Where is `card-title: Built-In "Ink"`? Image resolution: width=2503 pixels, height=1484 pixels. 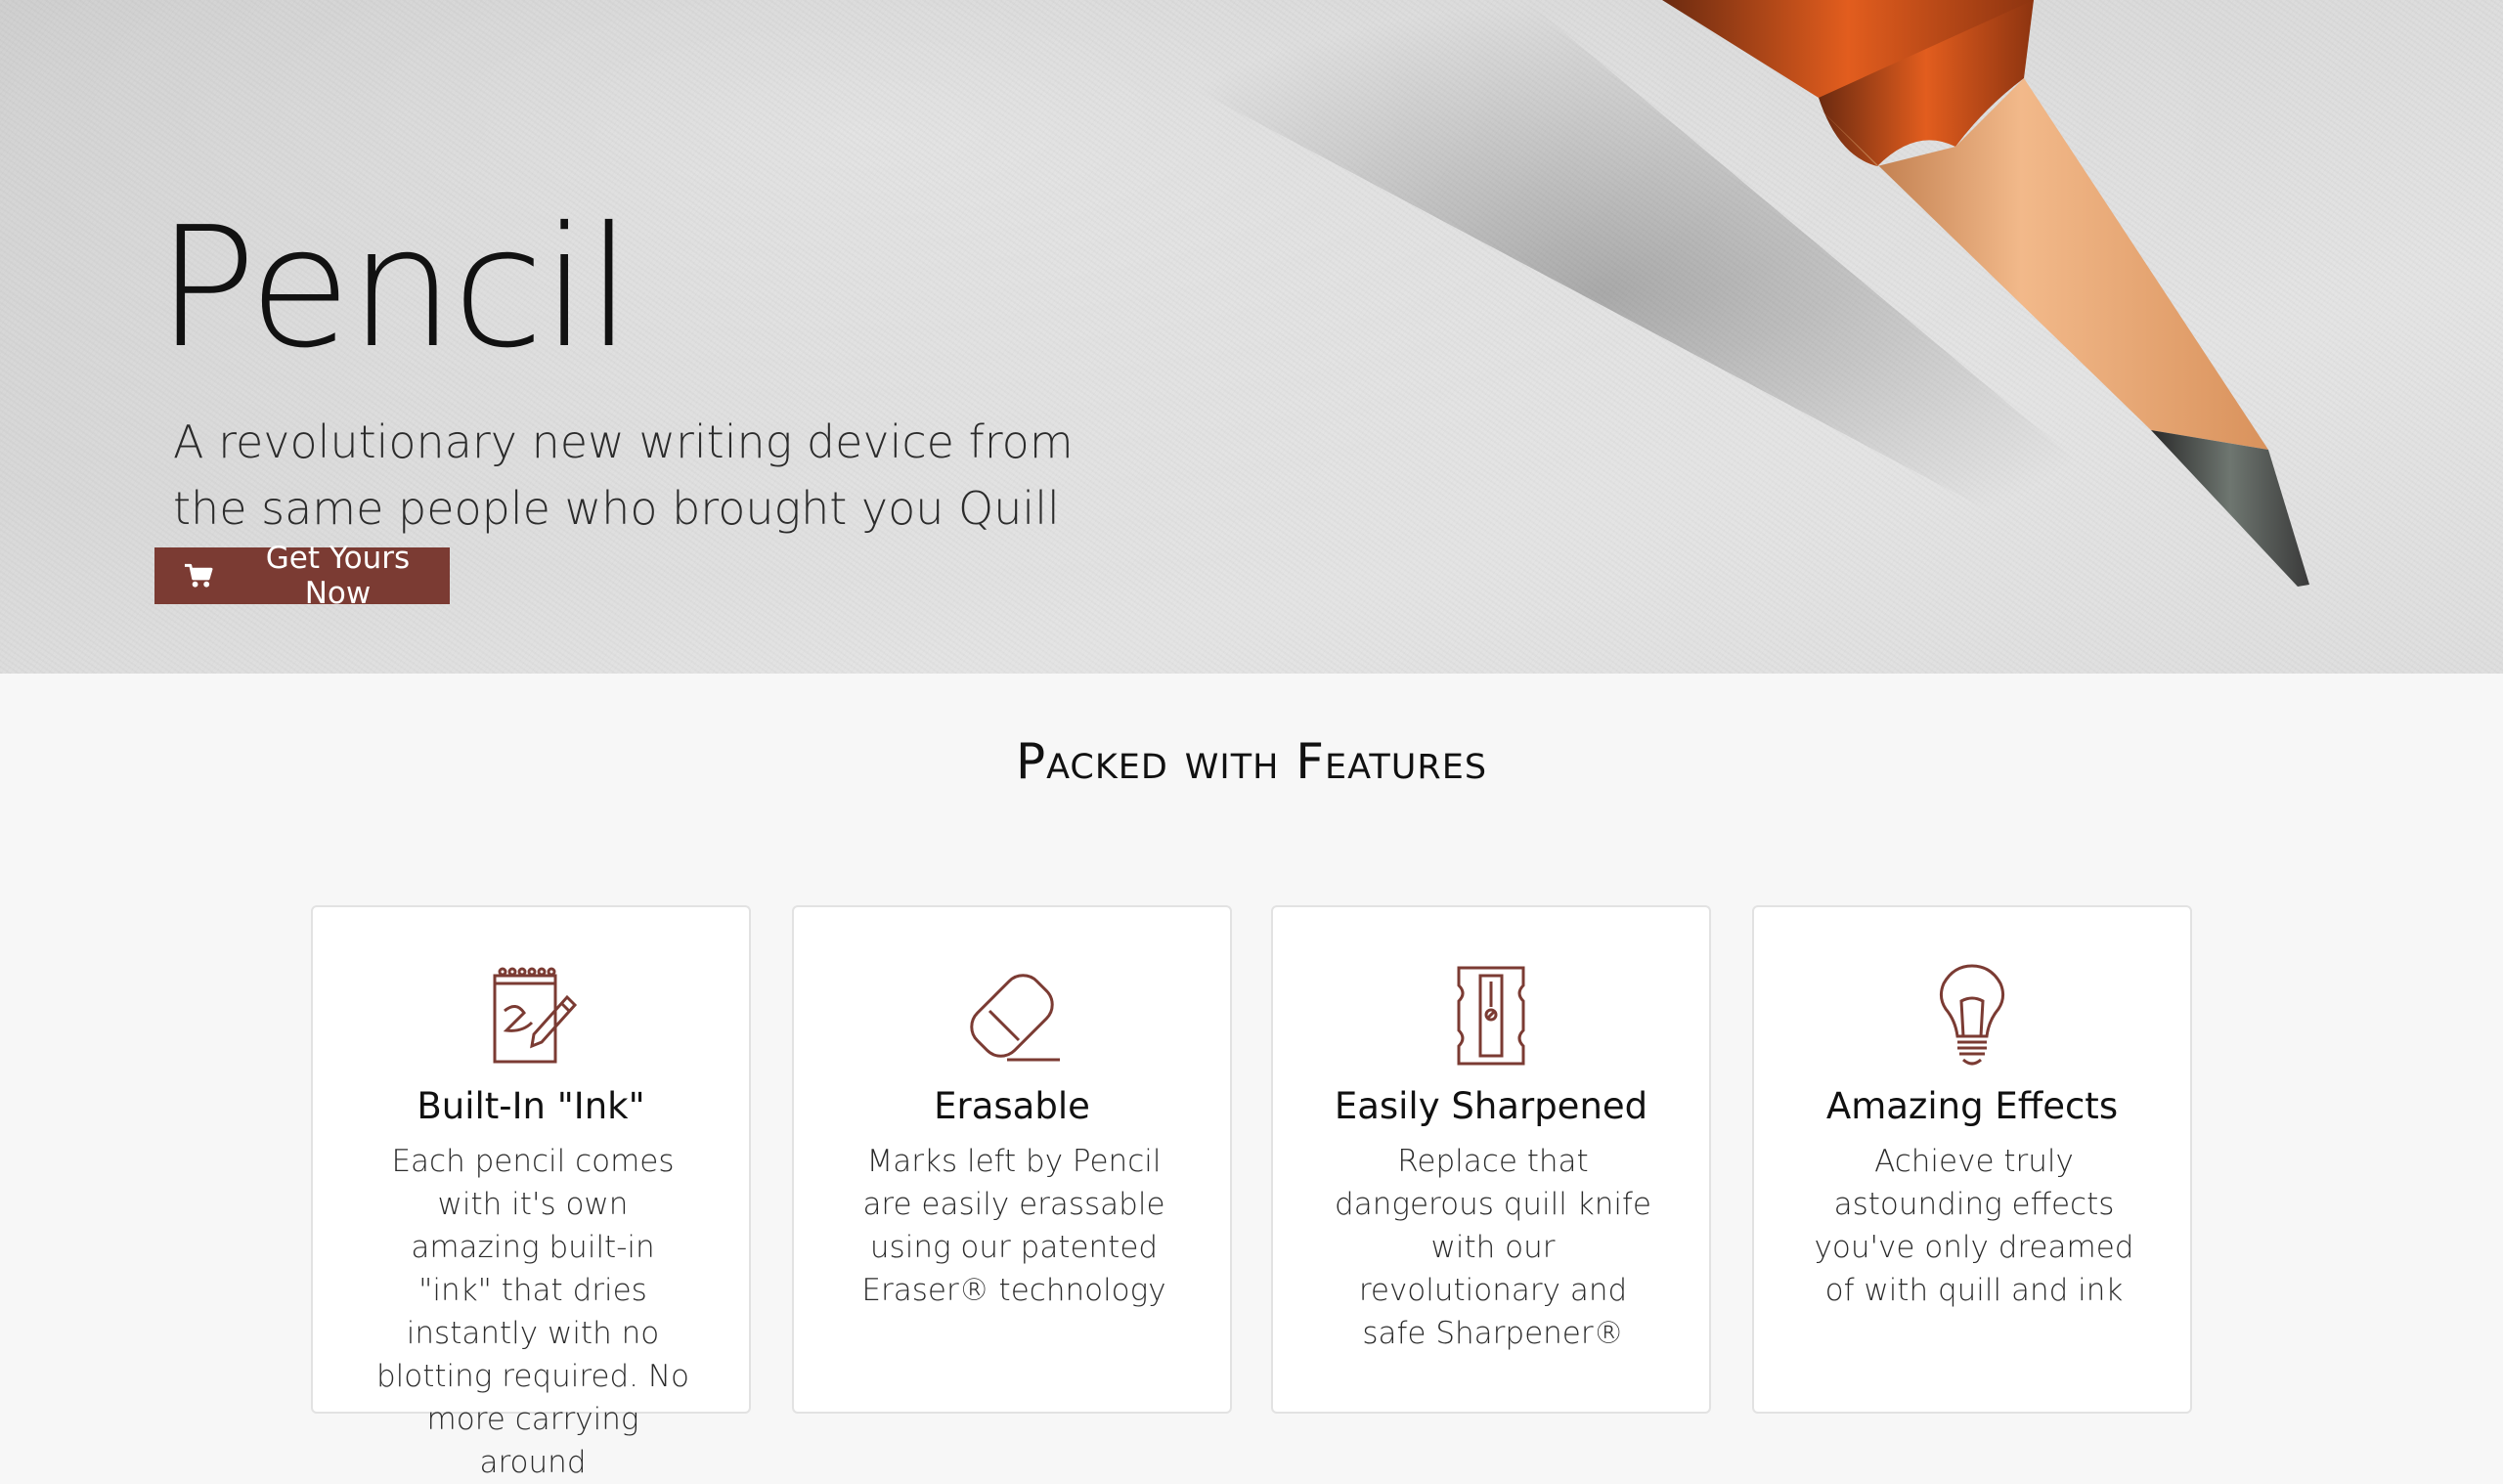
card-title: Built-In "Ink" is located at coordinates (531, 1106).